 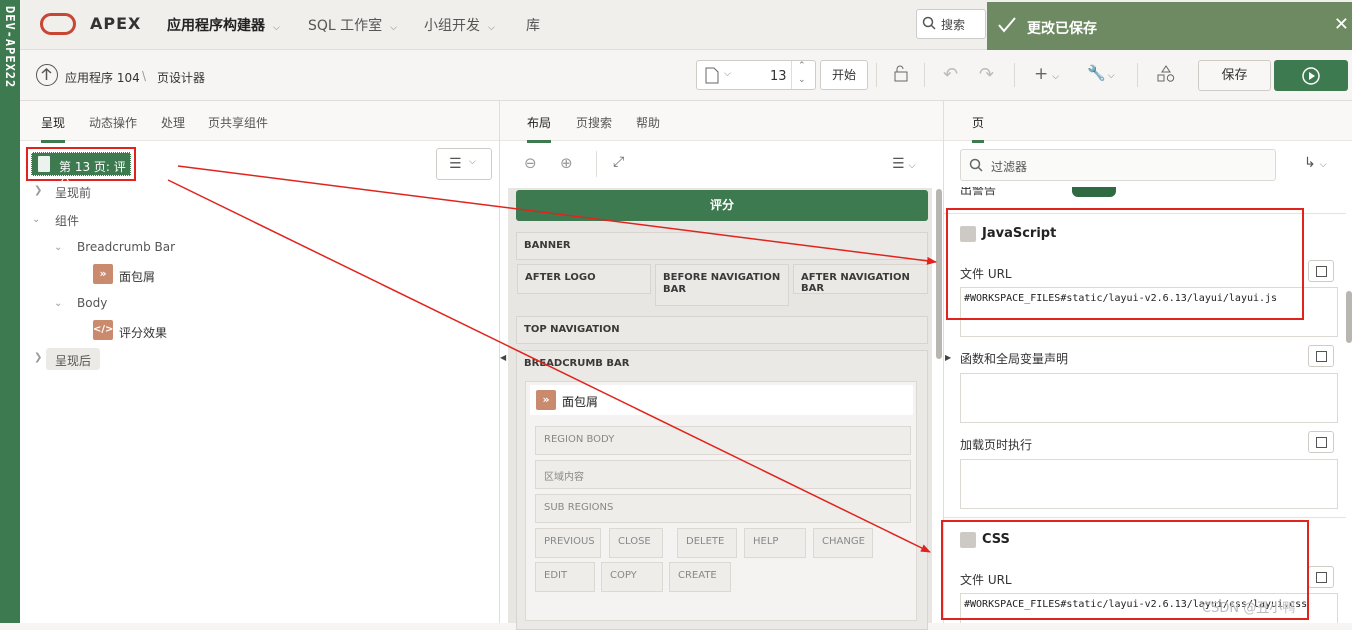 What do you see at coordinates (986, 74) in the screenshot?
I see `redo-icon: ↷` at bounding box center [986, 74].